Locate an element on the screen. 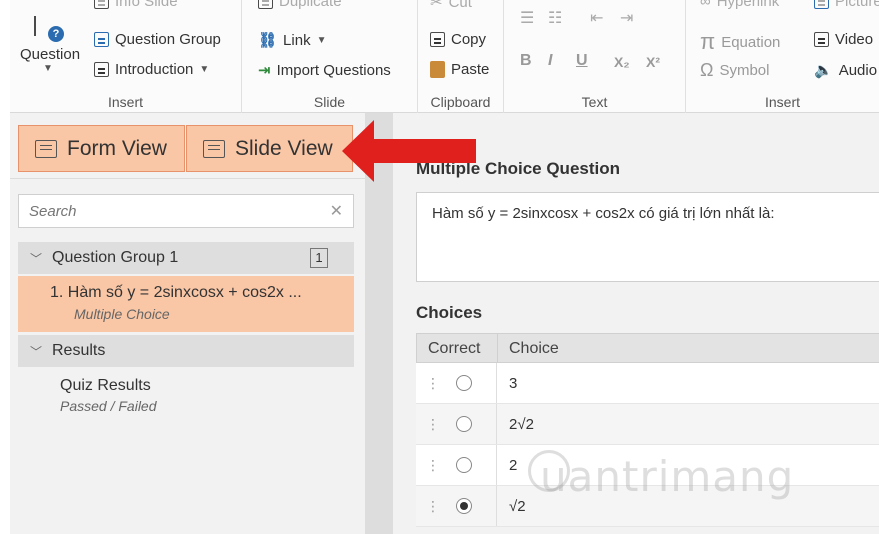 Image resolution: width=879 pixels, height=534 pixels. group-label-insert-media: Insert is located at coordinates (782, 102).